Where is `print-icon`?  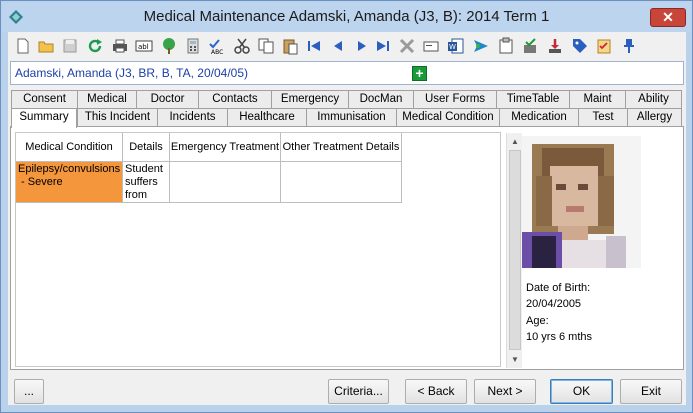 print-icon is located at coordinates (120, 46).